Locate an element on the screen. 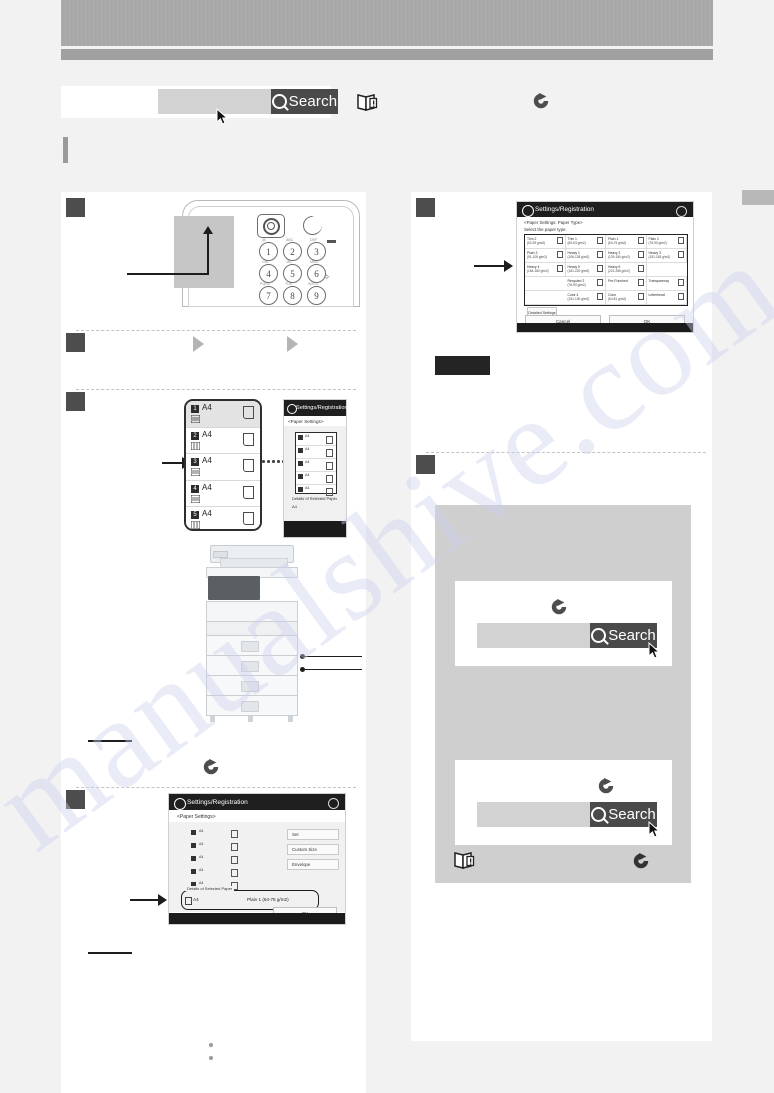 The image size is (774, 1093). list-item: 4 A4 is located at coordinates (223, 494).